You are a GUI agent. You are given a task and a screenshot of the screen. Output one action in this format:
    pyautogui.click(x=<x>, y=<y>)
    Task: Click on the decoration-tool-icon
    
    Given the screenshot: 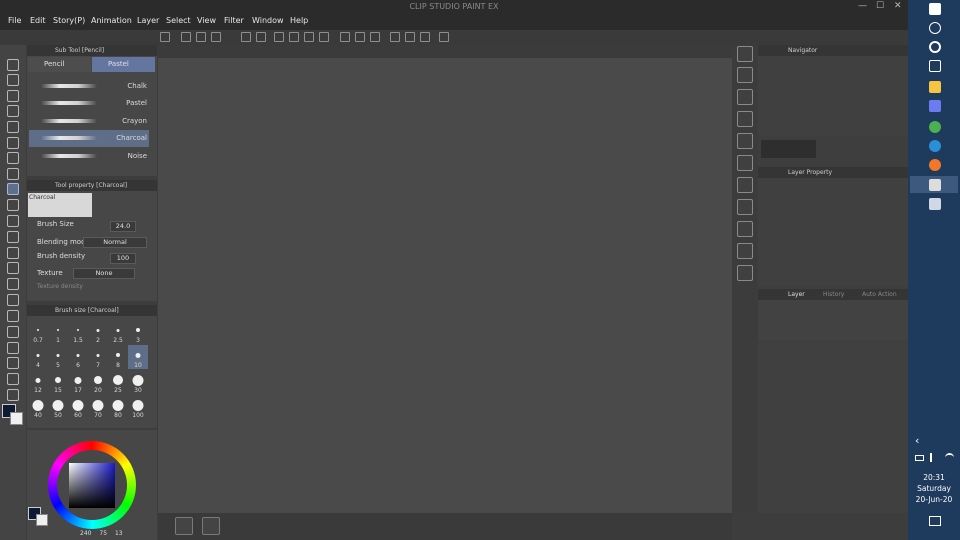 What is the action you would take?
    pyautogui.click(x=13, y=221)
    